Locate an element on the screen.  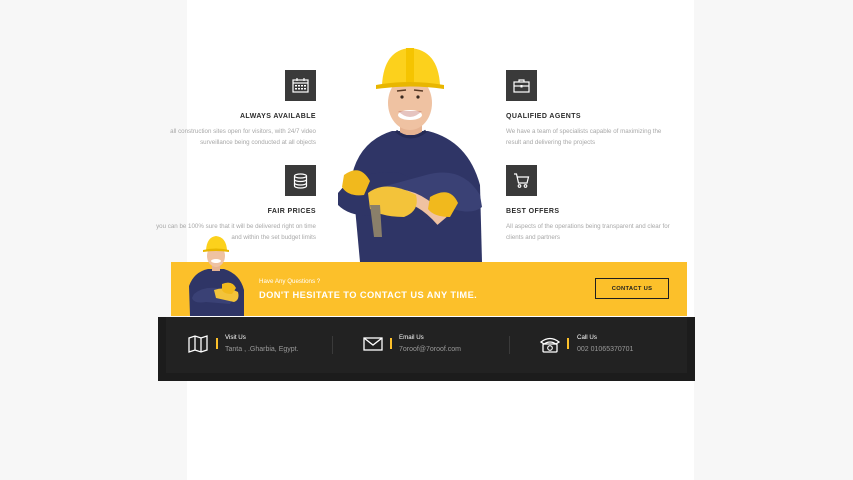
cta-subtitle: Have Any Questions ? is located at coordinates (290, 281).